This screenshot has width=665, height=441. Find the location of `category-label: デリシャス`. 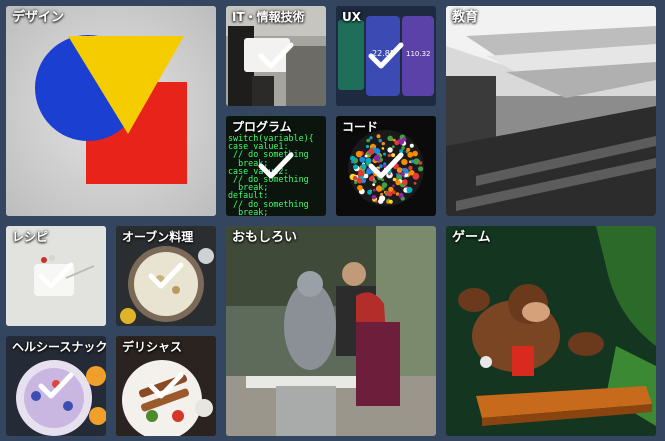

category-label: デリシャス is located at coordinates (152, 347).